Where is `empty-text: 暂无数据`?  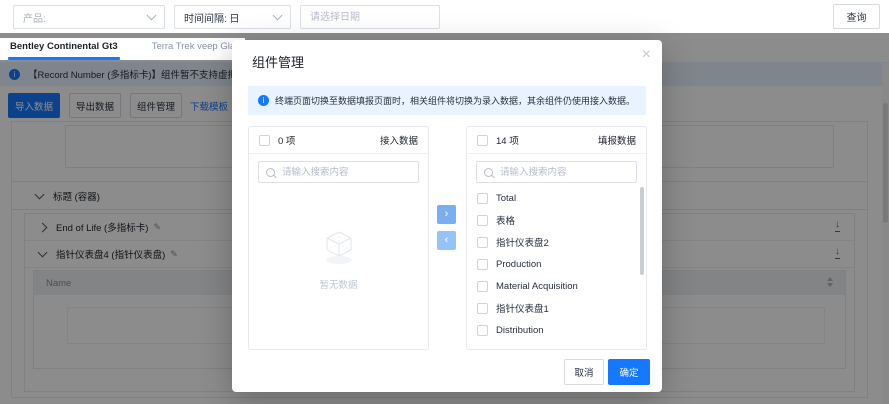
empty-text: 暂无数据 is located at coordinates (338, 285).